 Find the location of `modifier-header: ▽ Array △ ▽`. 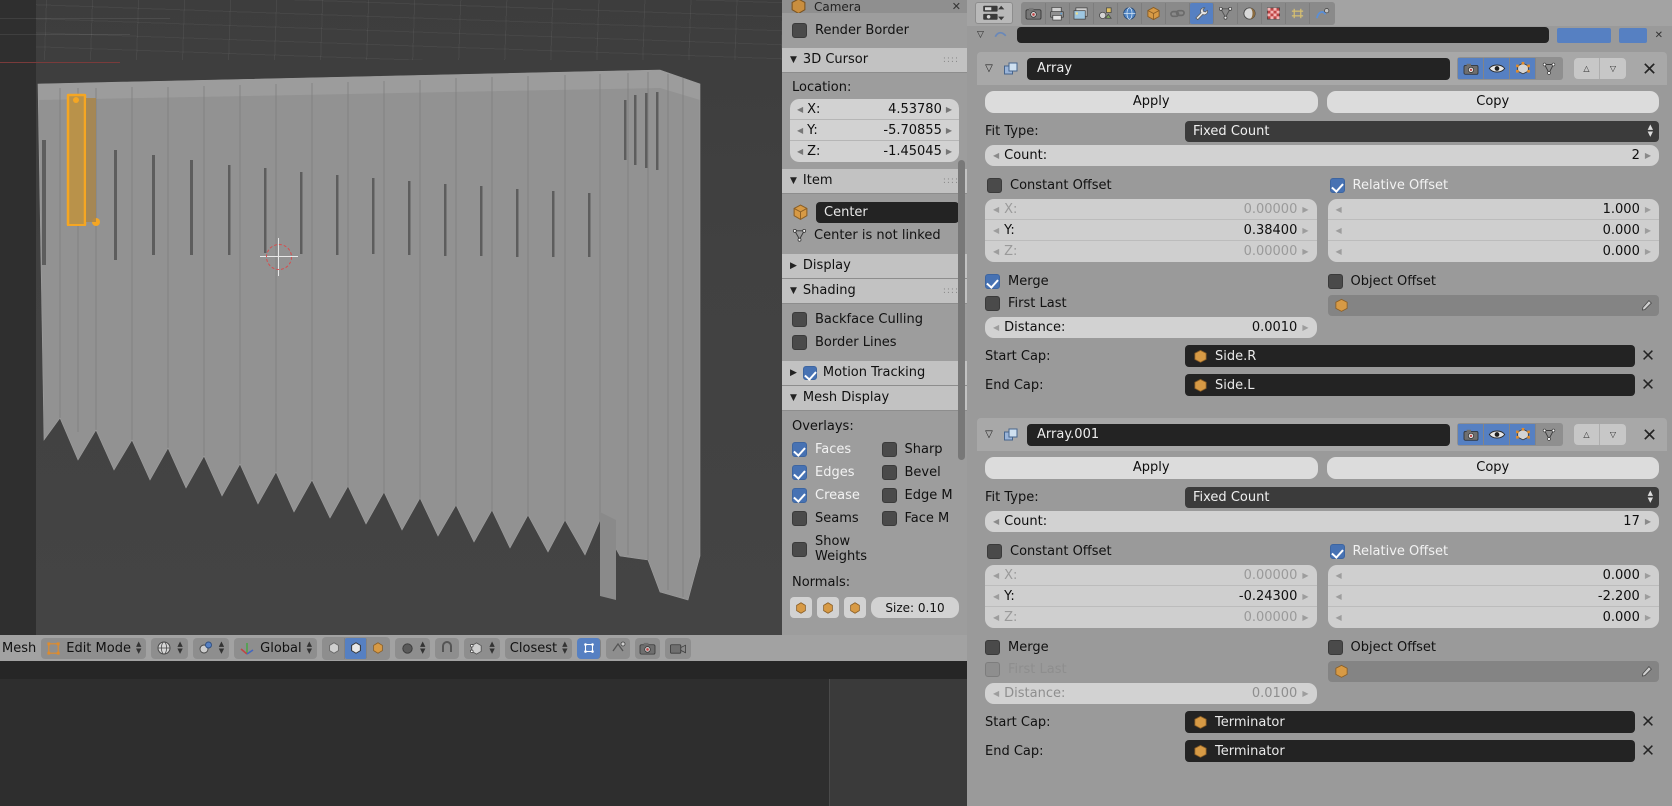

modifier-header: ▽ Array △ ▽ is located at coordinates (1322, 68).